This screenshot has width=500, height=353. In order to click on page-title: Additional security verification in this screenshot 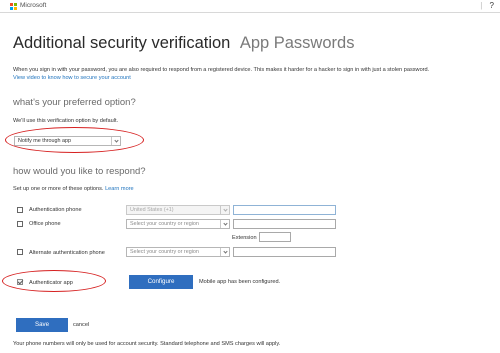, I will do `click(122, 43)`.